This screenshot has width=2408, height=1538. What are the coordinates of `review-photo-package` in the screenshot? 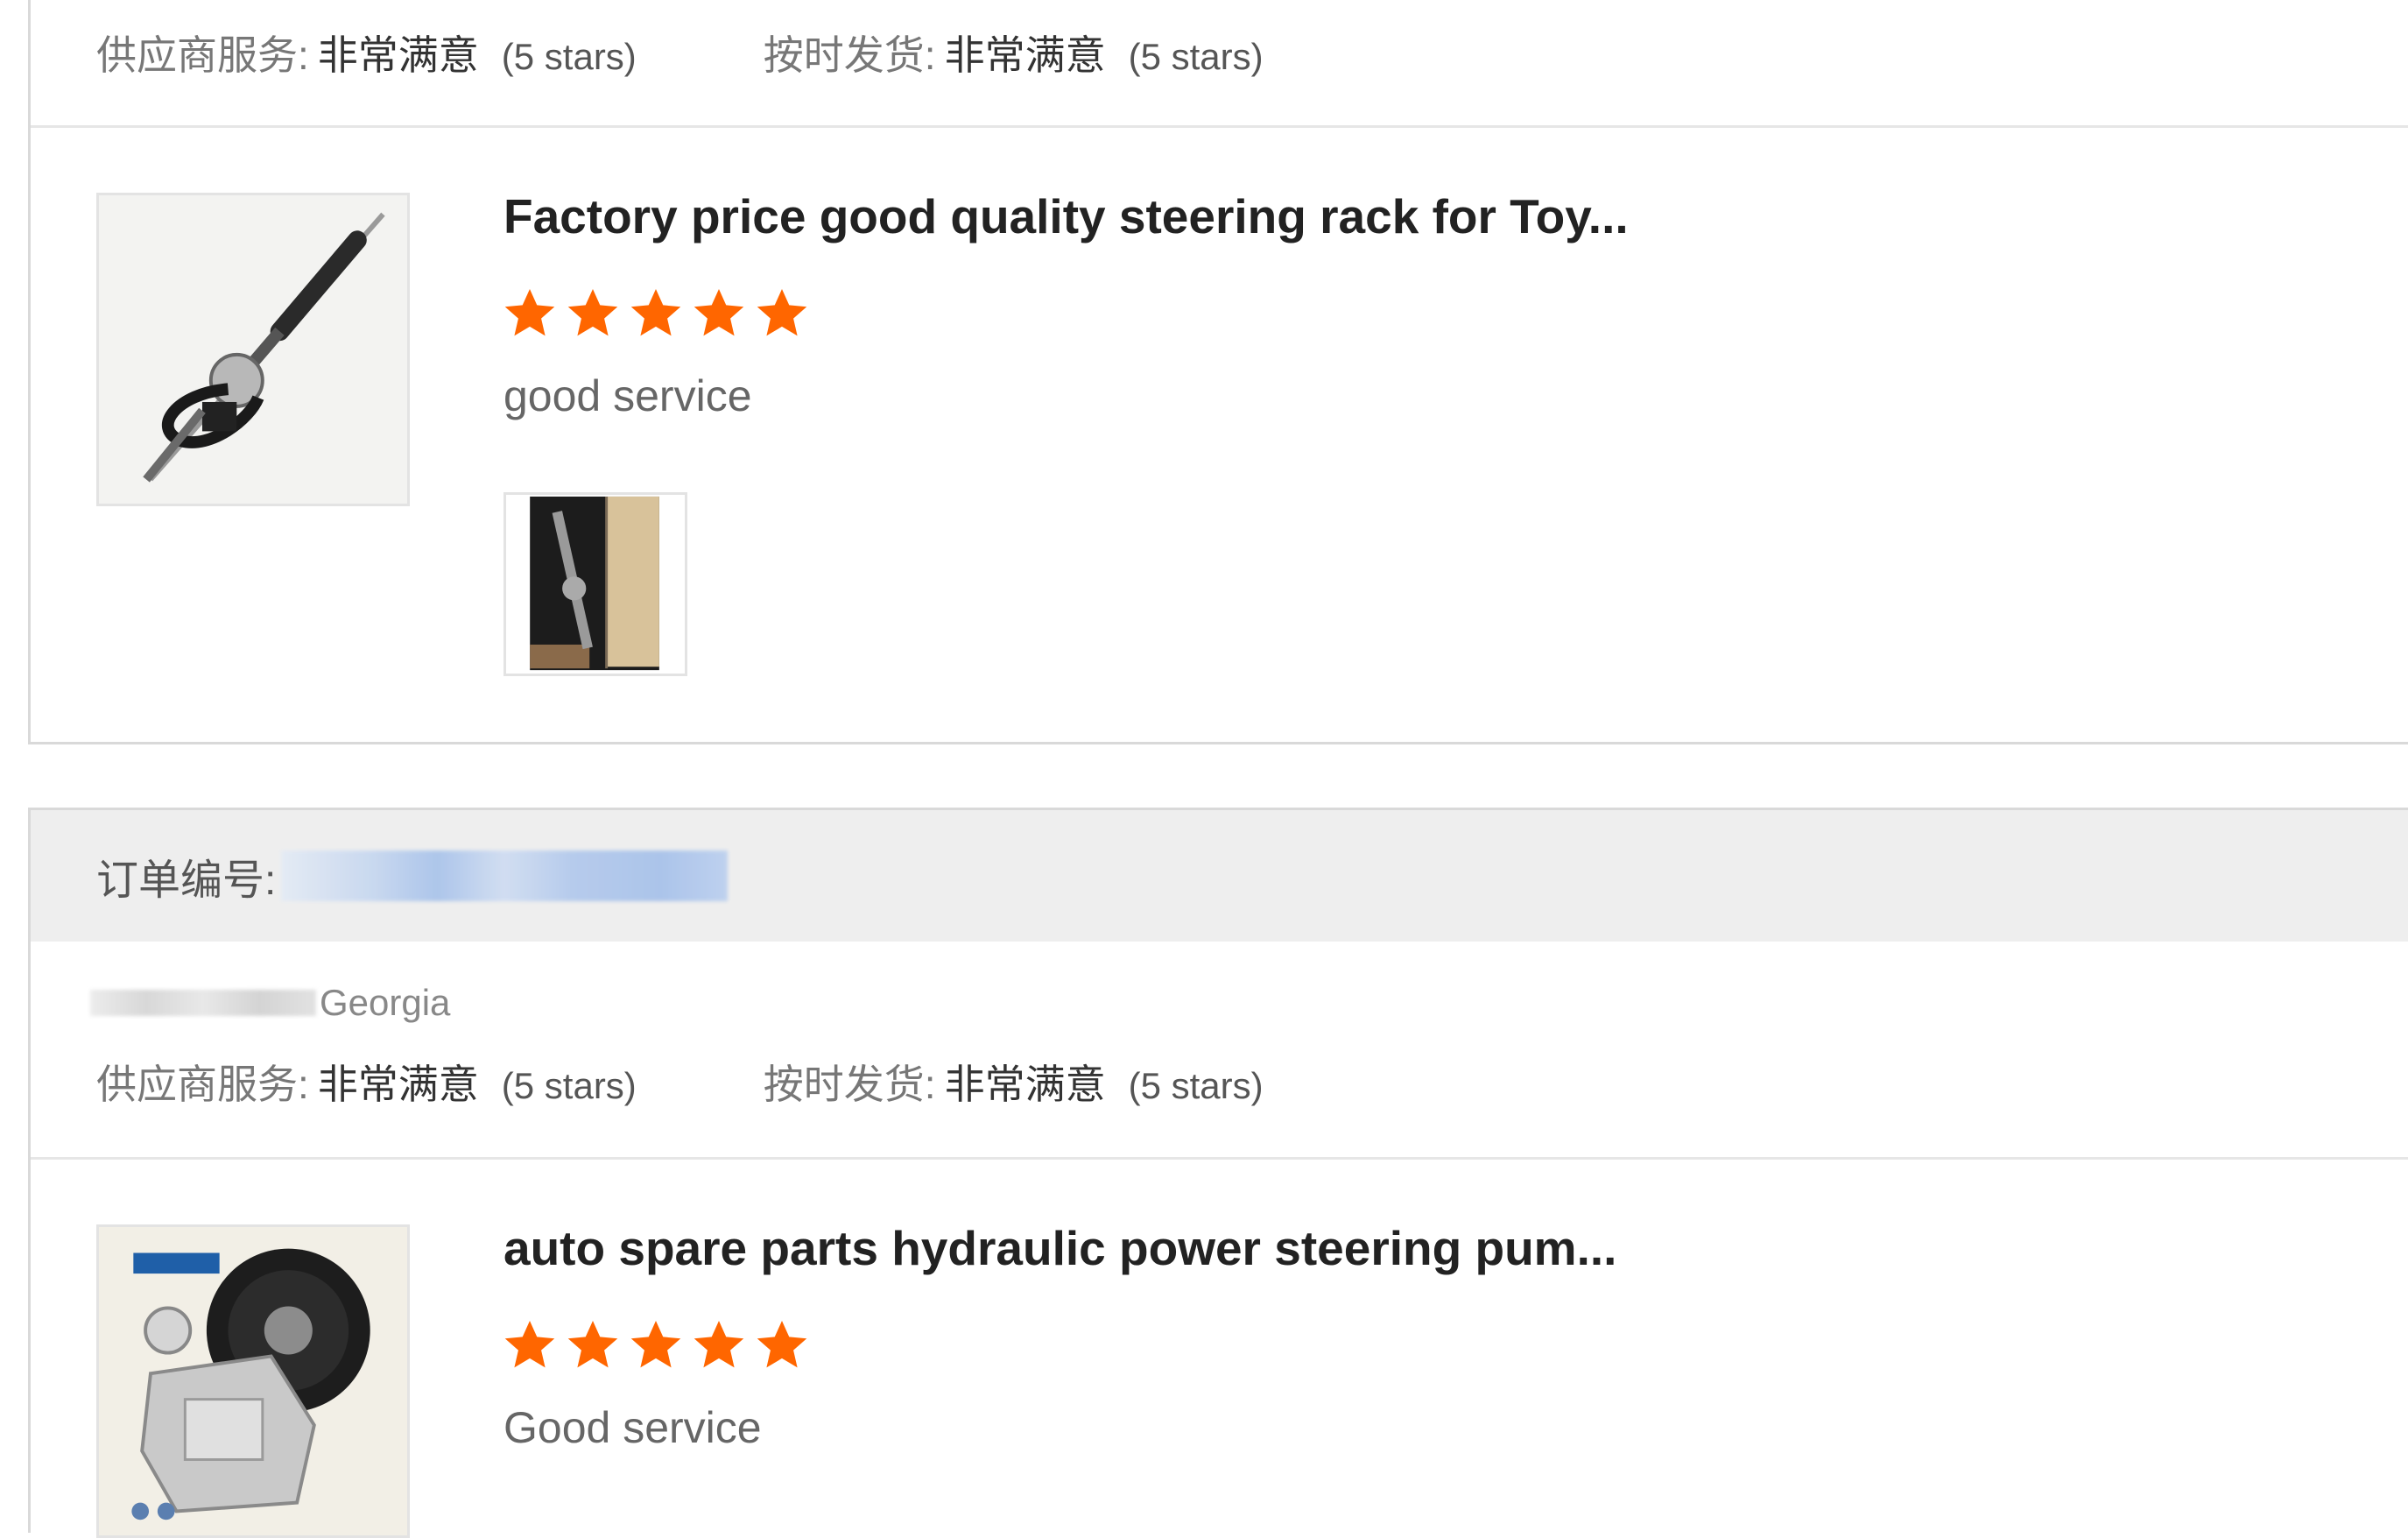 It's located at (595, 584).